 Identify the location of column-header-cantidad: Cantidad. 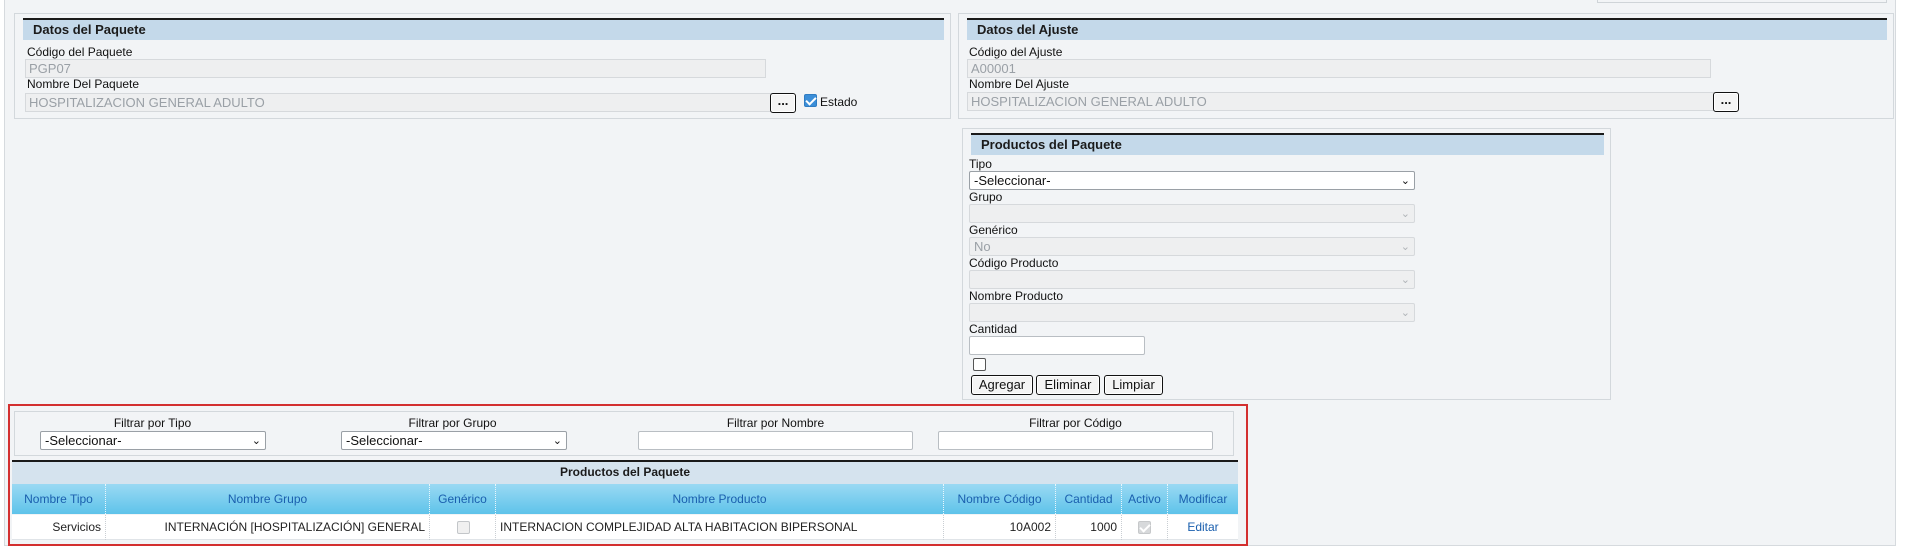
(1089, 499).